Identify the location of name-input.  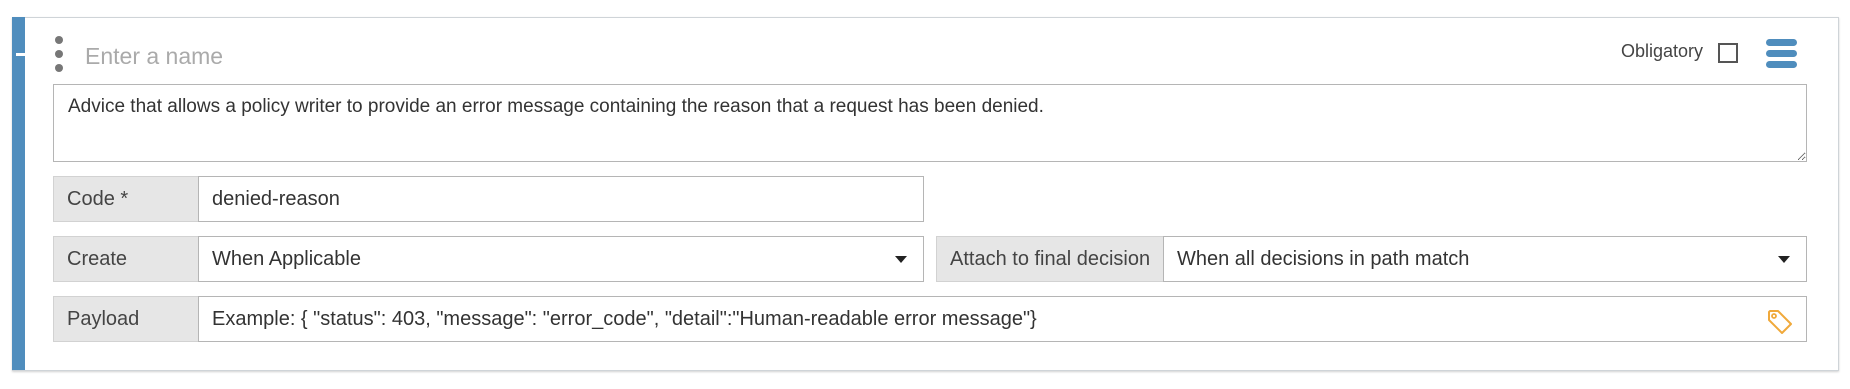
(385, 56).